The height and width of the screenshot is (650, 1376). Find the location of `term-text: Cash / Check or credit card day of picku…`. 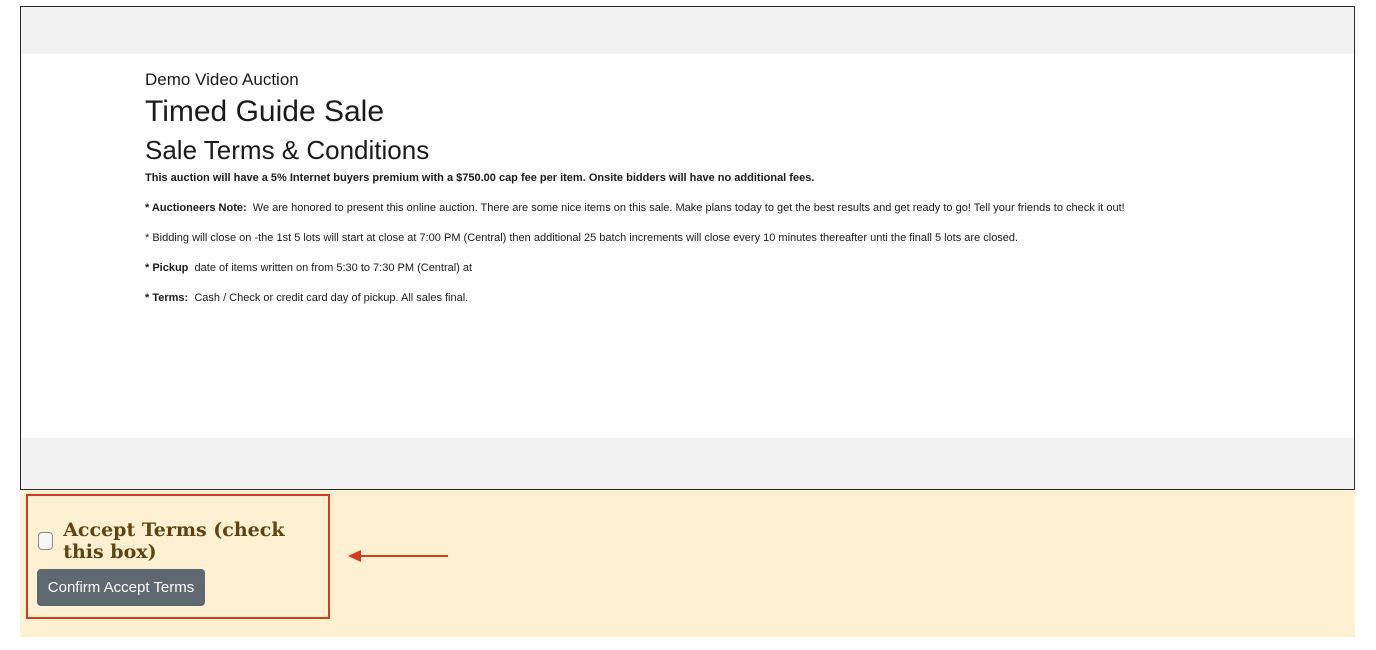

term-text: Cash / Check or credit card day of picku… is located at coordinates (331, 298).